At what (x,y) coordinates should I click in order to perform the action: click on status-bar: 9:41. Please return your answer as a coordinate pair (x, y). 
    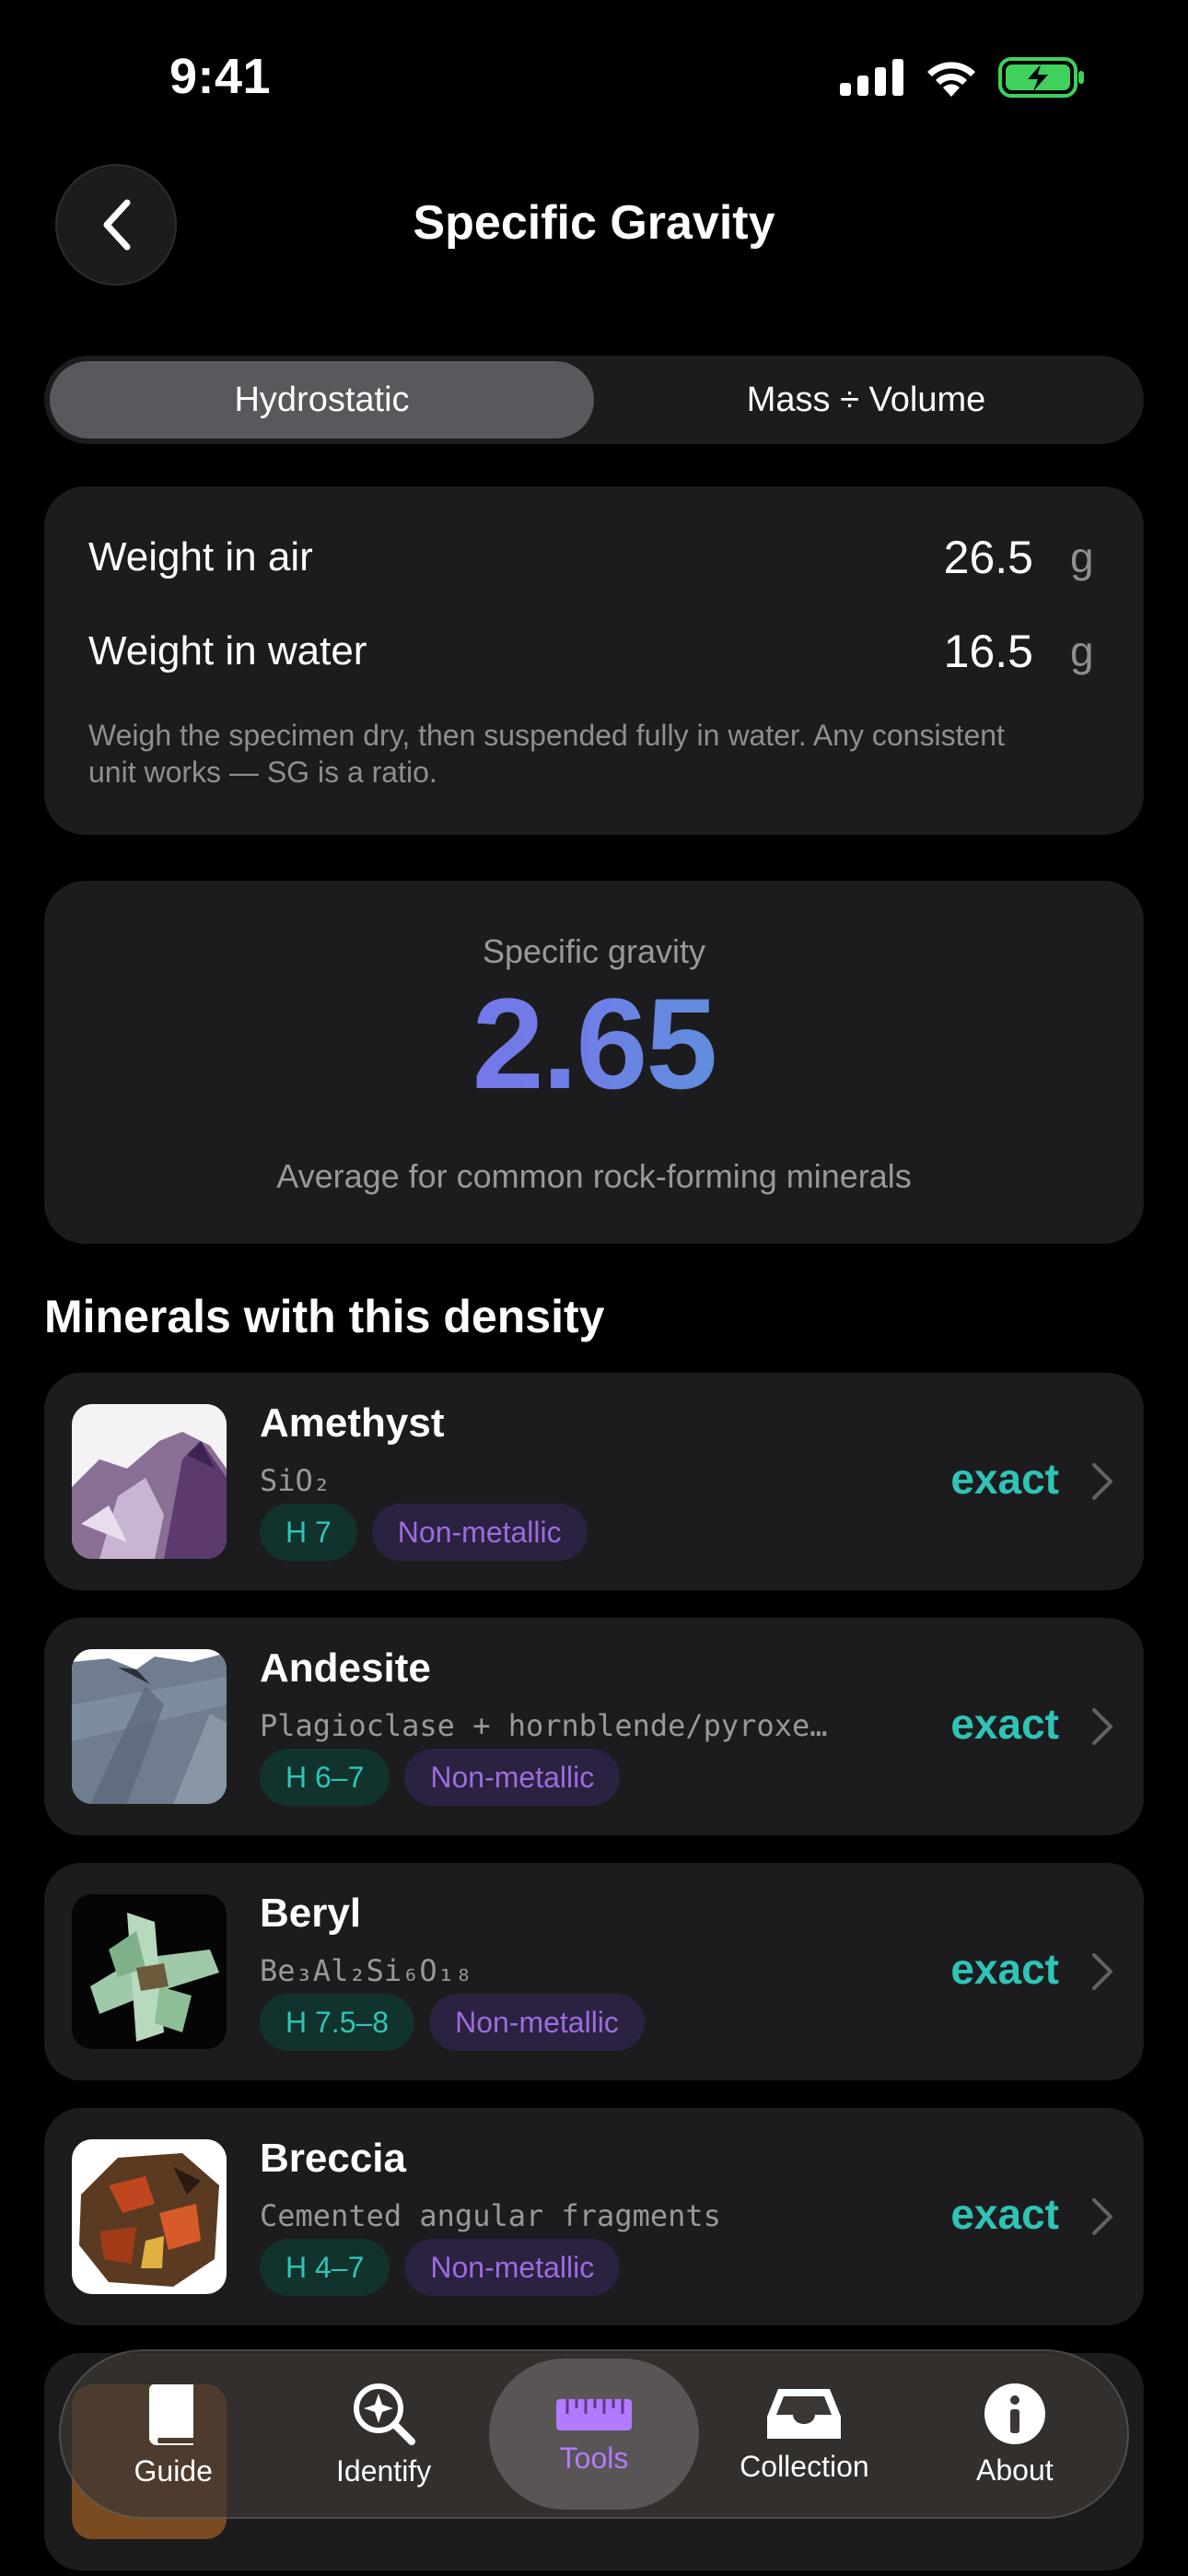
    Looking at the image, I should click on (594, 78).